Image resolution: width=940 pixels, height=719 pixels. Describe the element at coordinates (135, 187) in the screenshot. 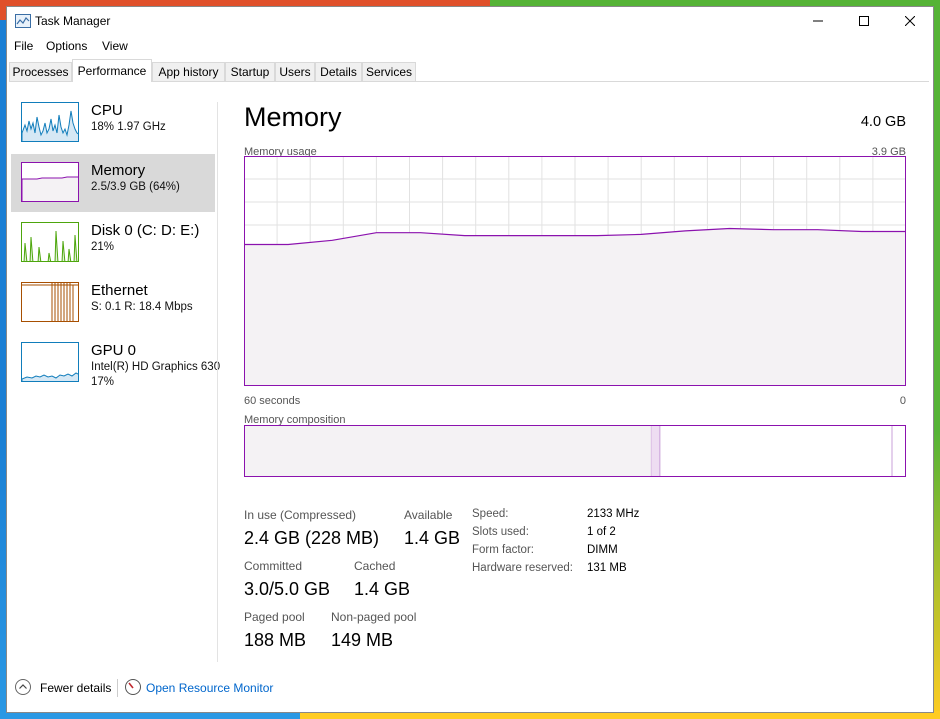

I see `sidebar-memory-detail: 2.5/3.9 GB (64%)` at that location.